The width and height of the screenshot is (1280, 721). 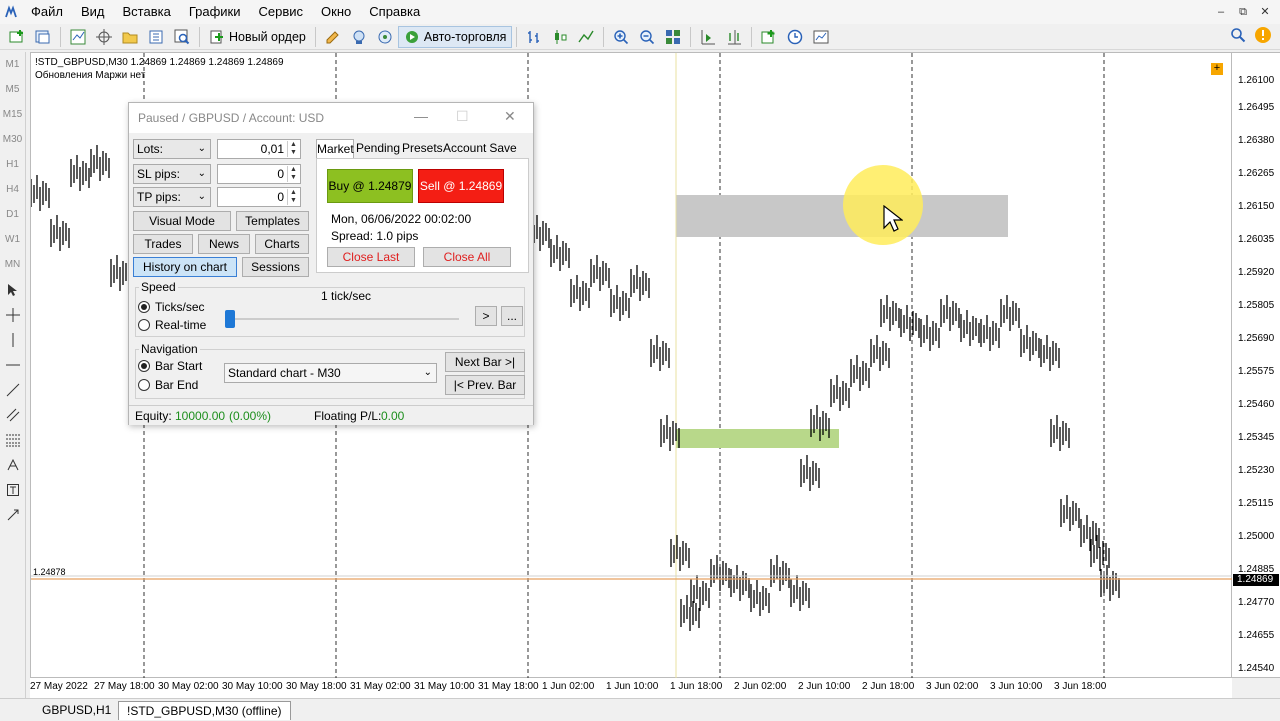 What do you see at coordinates (12, 364) in the screenshot?
I see `horizontal-line-icon` at bounding box center [12, 364].